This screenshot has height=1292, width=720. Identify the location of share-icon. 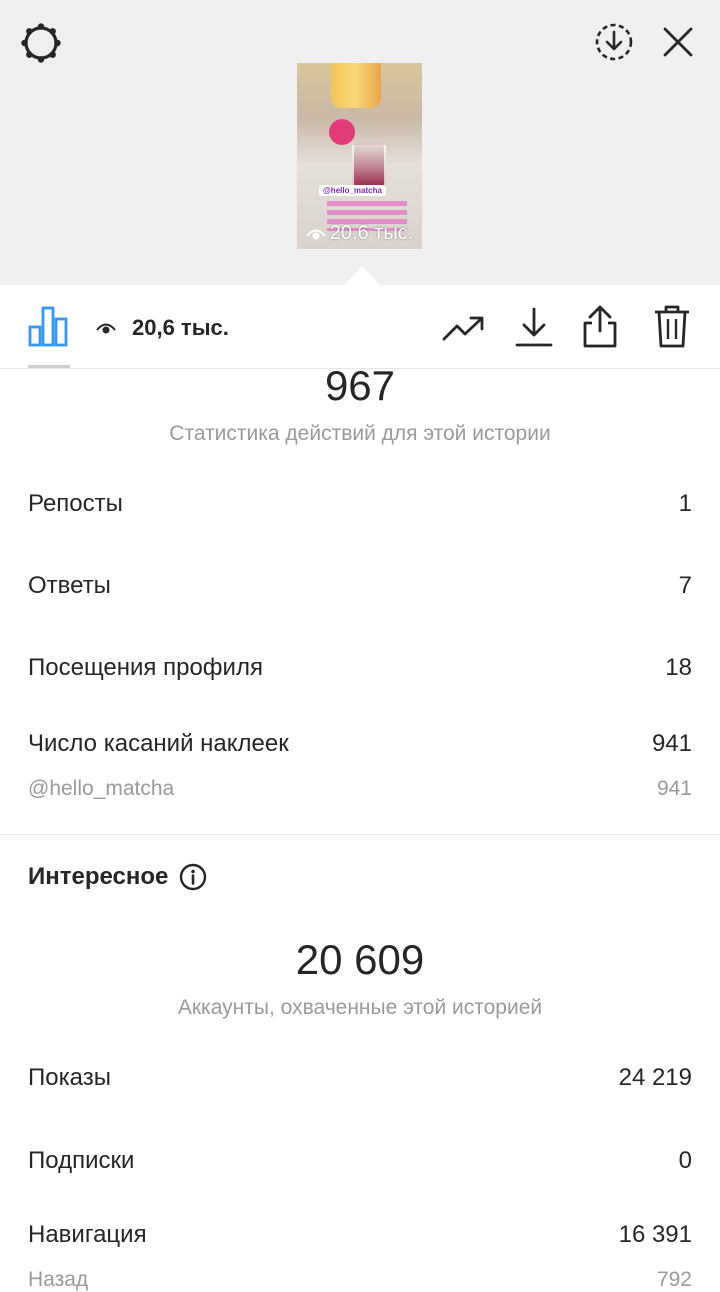
(600, 326).